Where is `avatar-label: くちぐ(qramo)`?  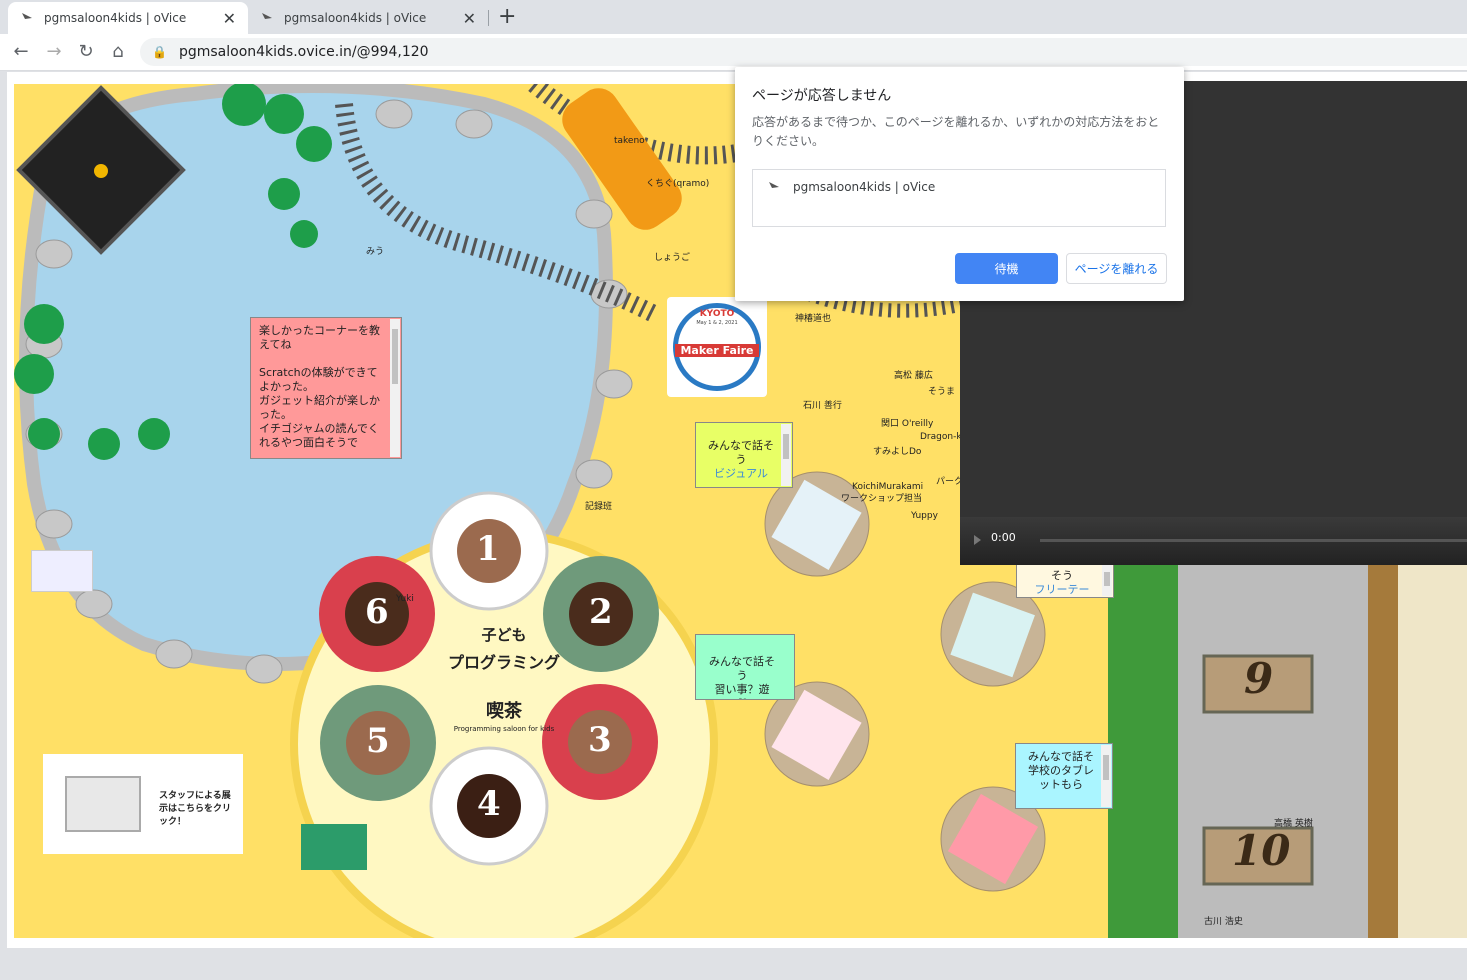 avatar-label: くちぐ(qramo) is located at coordinates (677, 182).